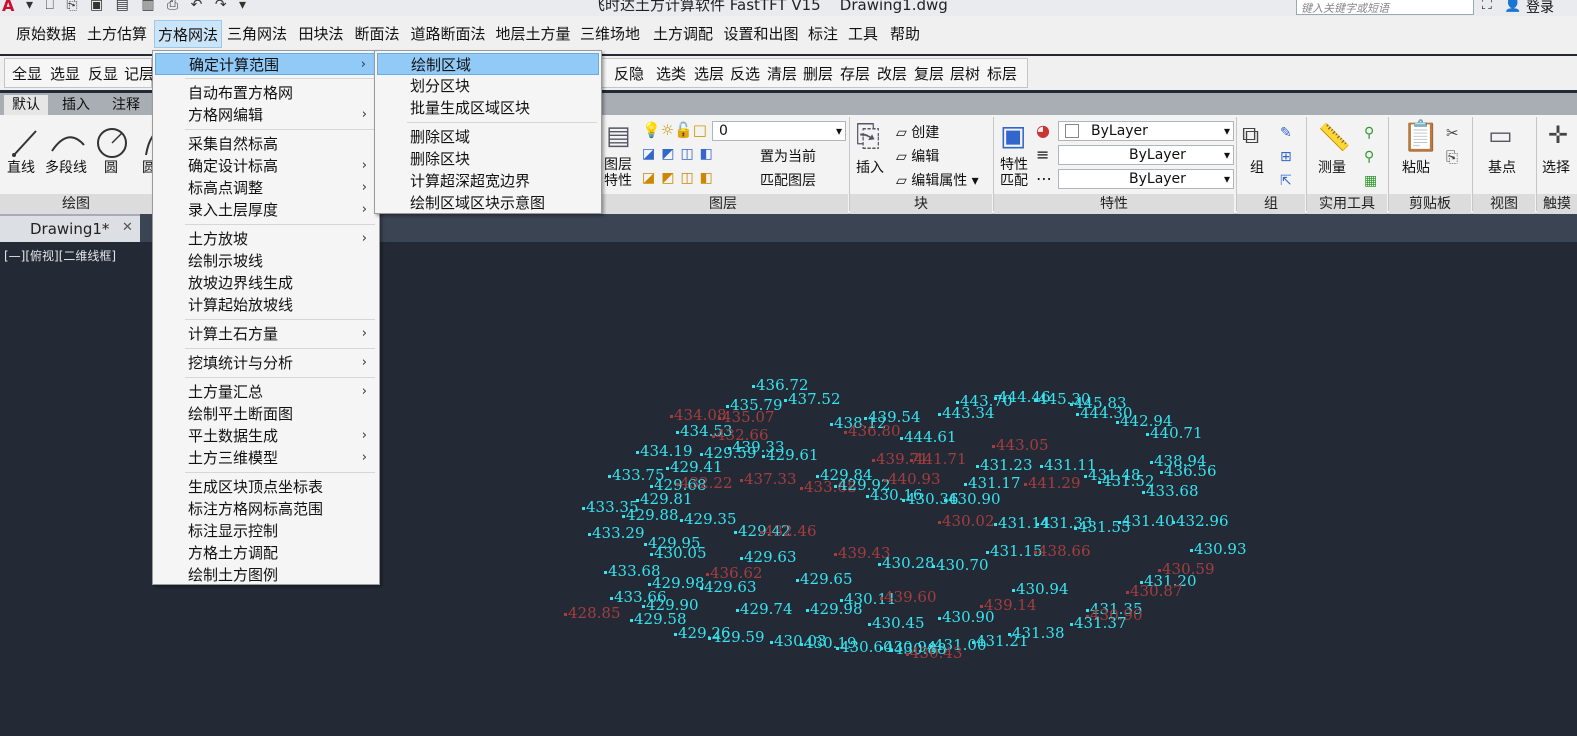 The width and height of the screenshot is (1577, 736). Describe the element at coordinates (728, 587) in the screenshot. I see `elevation-point: 429.63` at that location.